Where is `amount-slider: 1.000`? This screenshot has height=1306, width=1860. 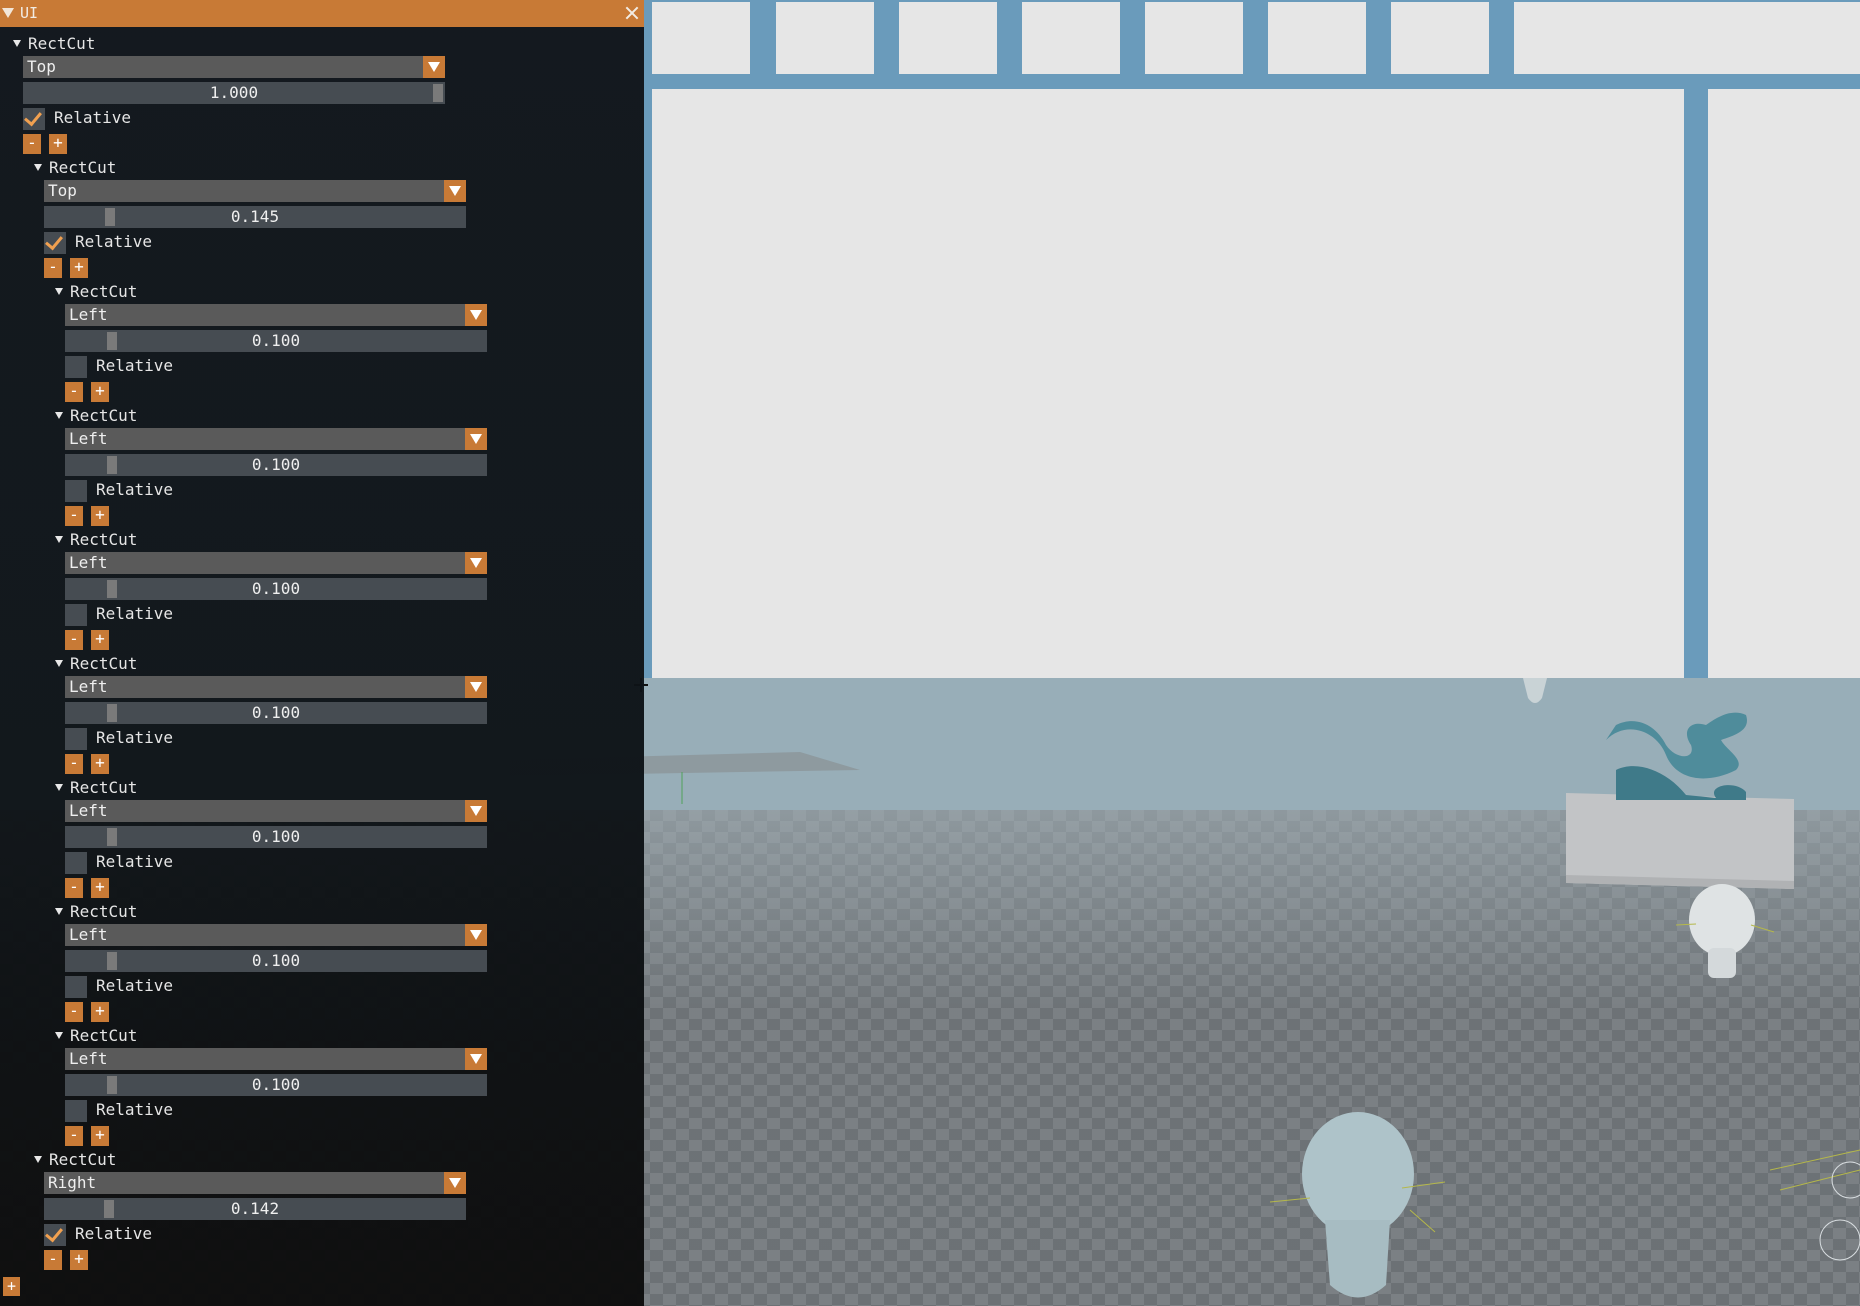
amount-slider: 1.000 is located at coordinates (234, 93).